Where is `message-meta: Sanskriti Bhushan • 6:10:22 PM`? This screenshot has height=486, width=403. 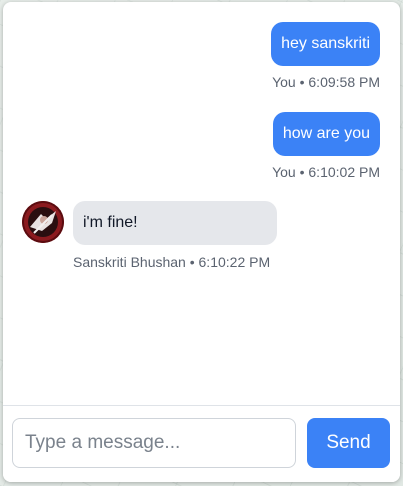
message-meta: Sanskriti Bhushan • 6:10:22 PM is located at coordinates (172, 262).